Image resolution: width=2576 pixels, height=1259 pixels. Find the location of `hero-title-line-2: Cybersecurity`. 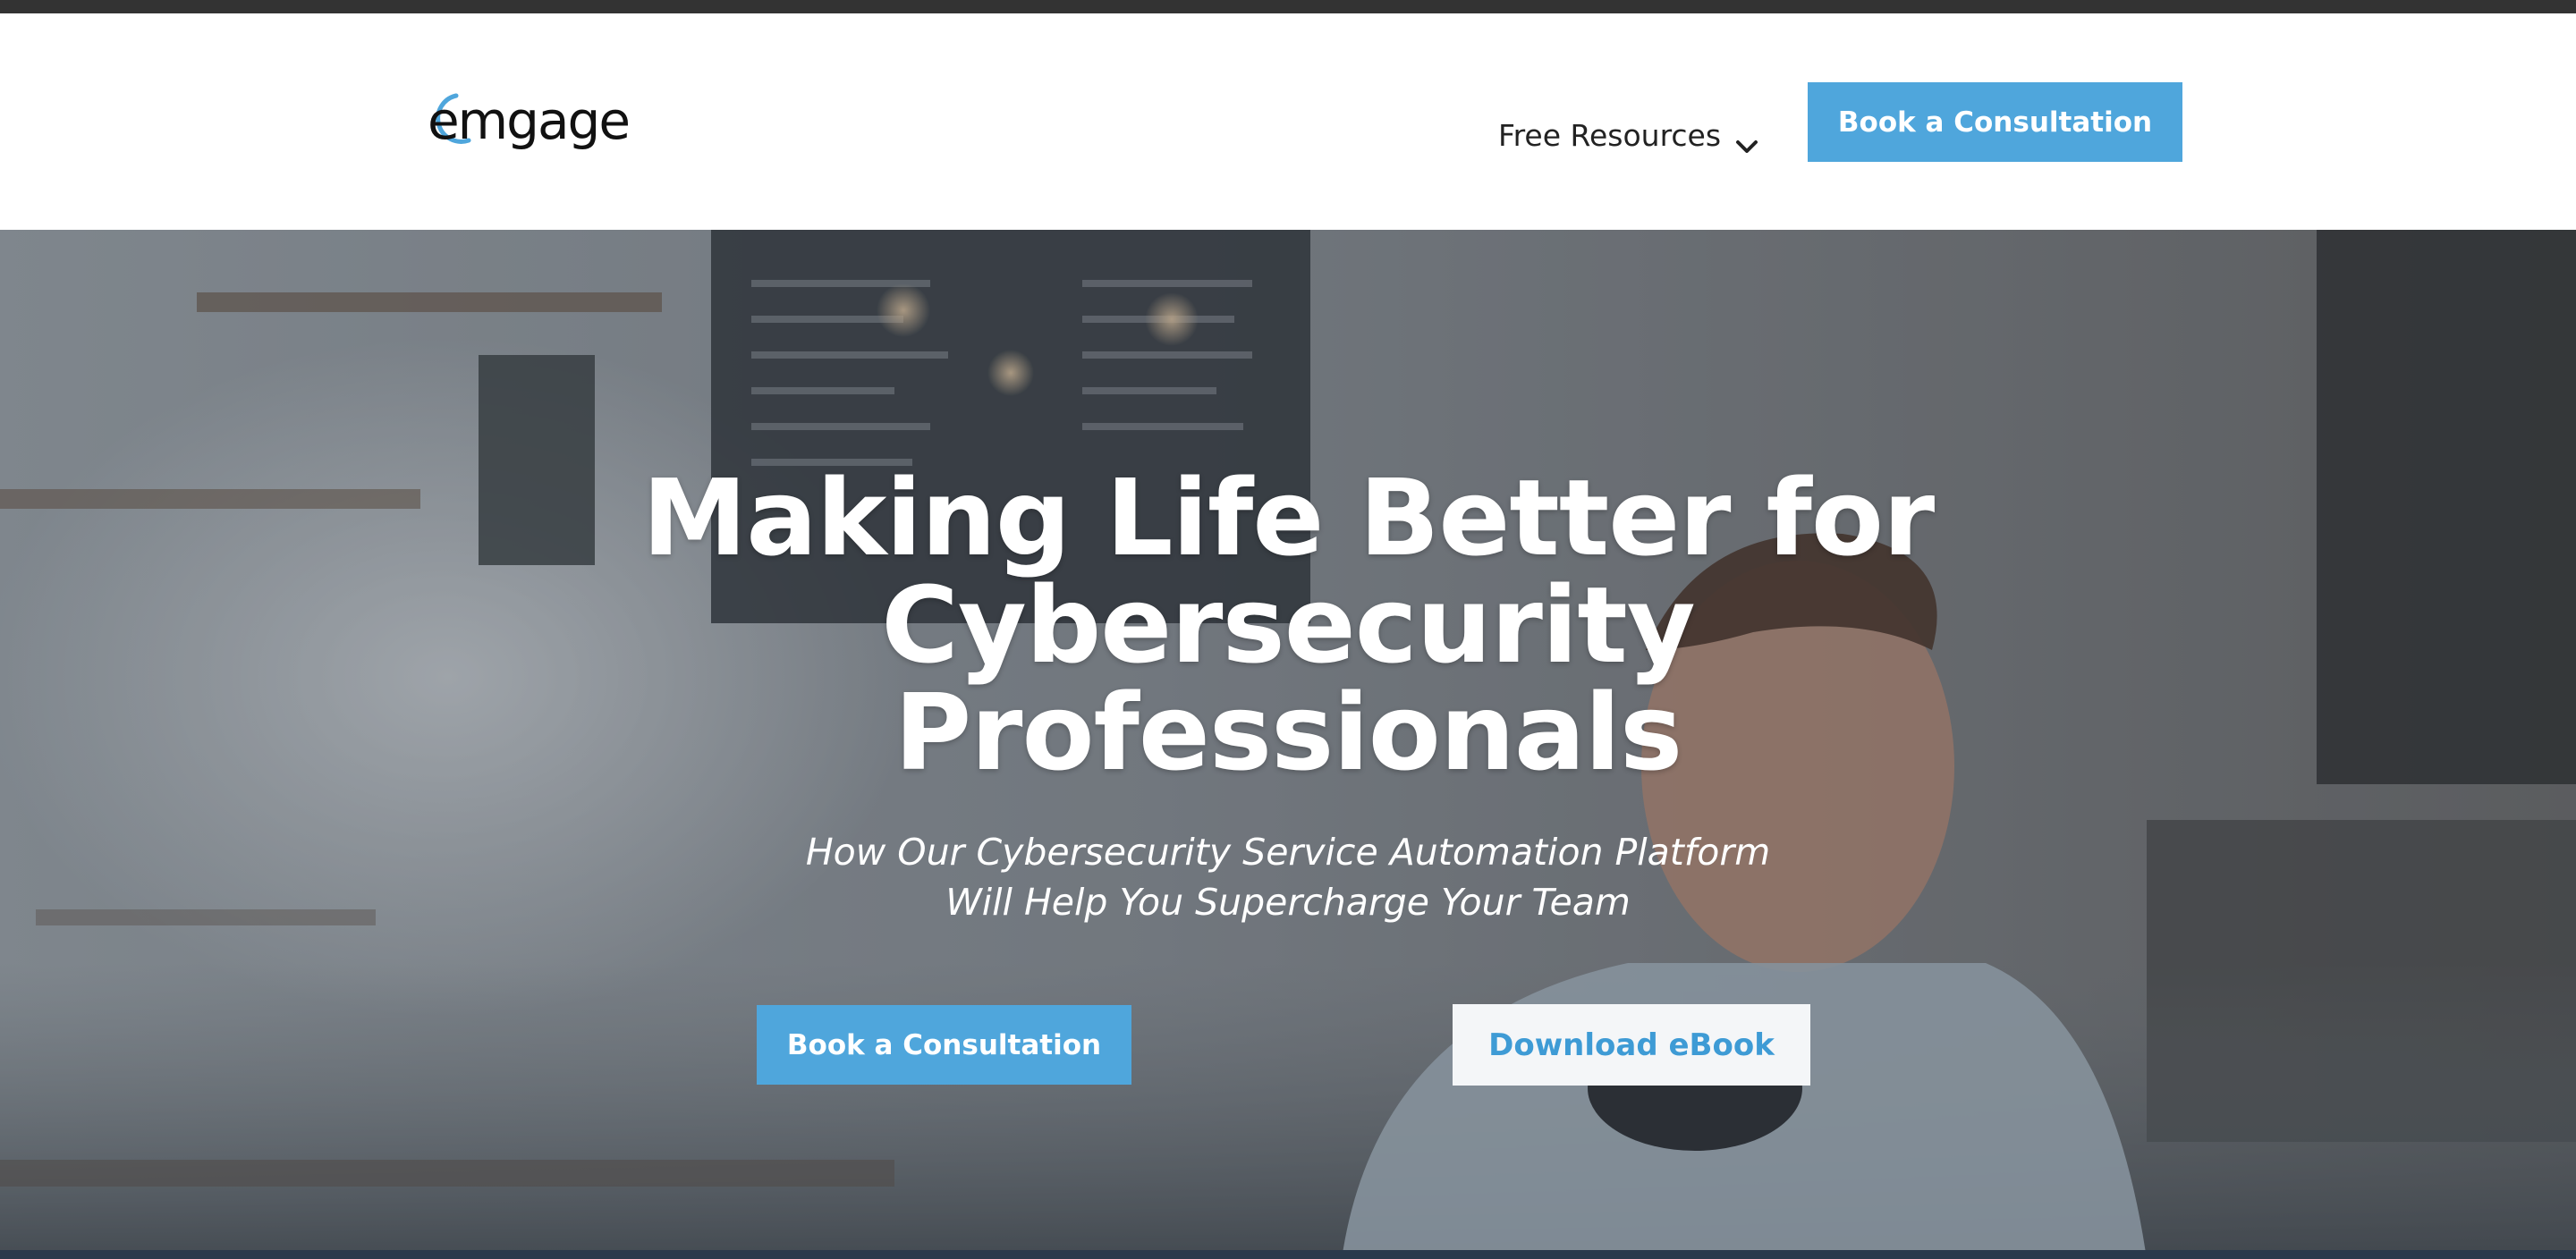

hero-title-line-2: Cybersecurity is located at coordinates (1288, 625).